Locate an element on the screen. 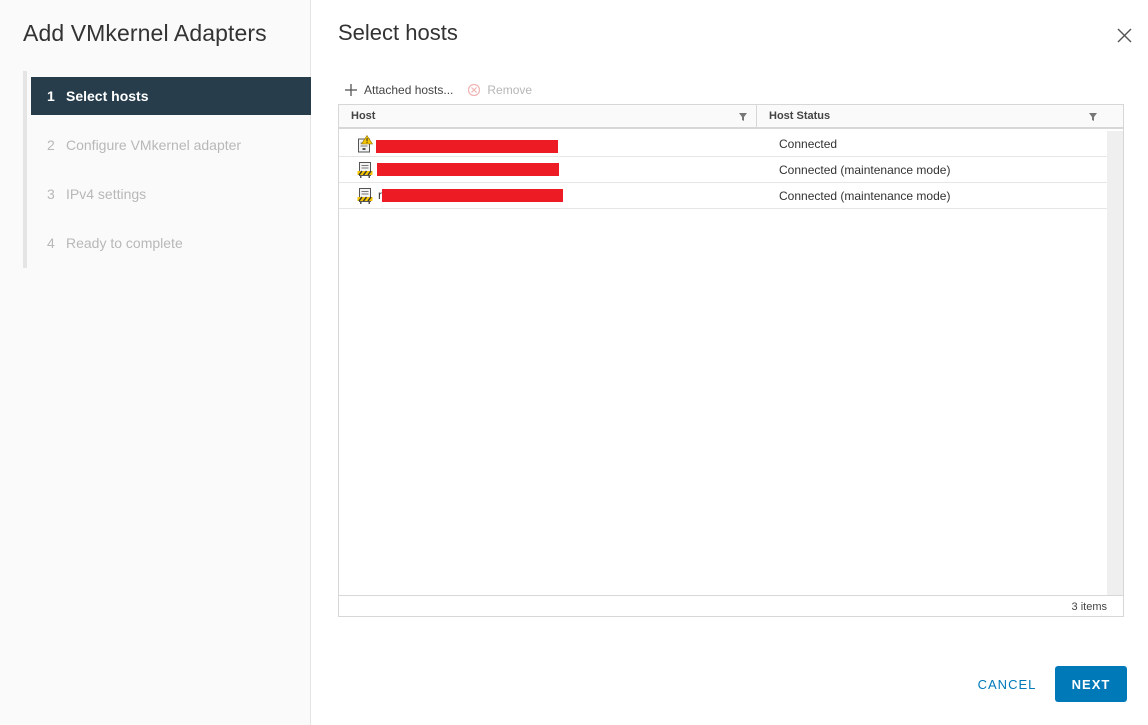  step-label: Configure VMkernel adapter is located at coordinates (154, 145).